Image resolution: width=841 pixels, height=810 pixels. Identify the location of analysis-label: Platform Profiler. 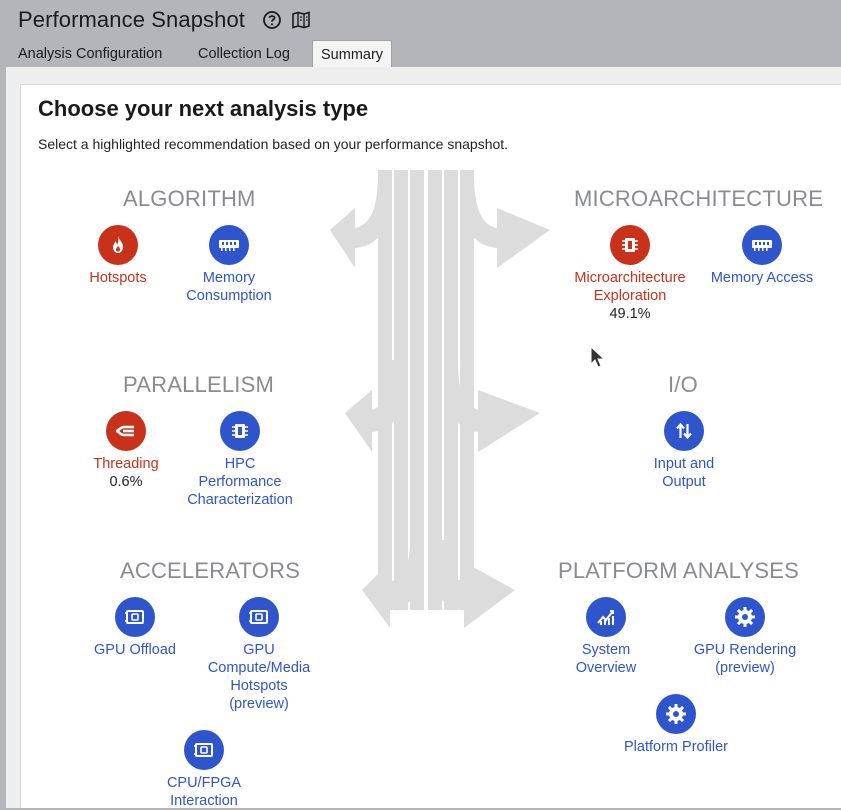
(676, 747).